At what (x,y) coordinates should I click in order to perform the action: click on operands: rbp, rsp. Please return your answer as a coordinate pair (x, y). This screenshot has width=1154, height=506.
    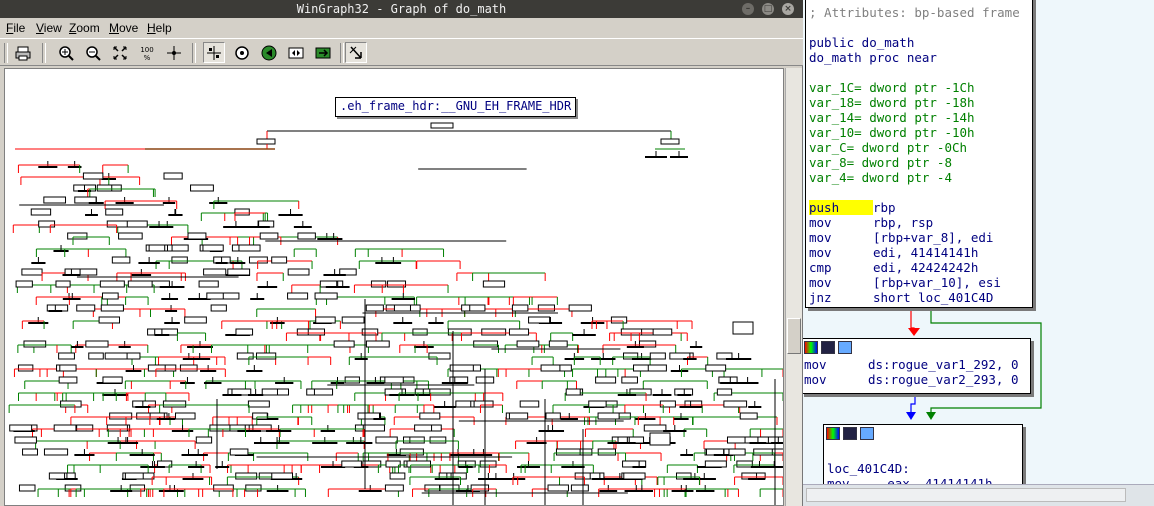
    Looking at the image, I should click on (903, 222).